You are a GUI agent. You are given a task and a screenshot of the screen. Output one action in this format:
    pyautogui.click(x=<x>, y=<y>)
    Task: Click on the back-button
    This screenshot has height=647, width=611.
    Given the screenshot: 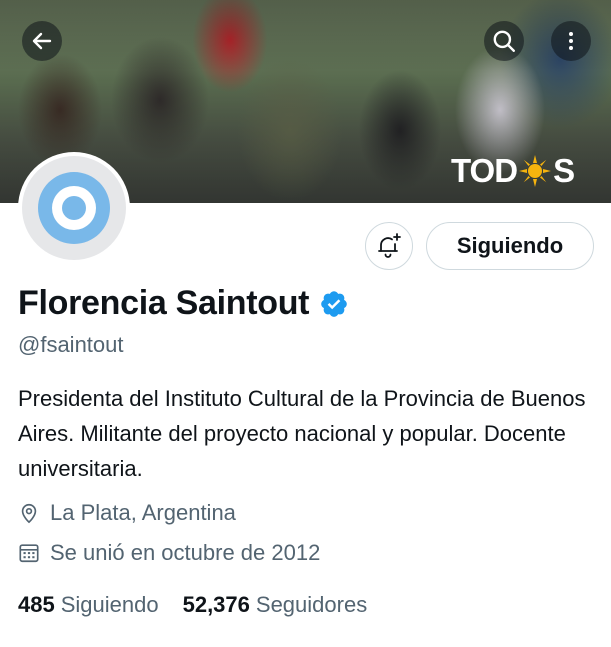 What is the action you would take?
    pyautogui.click(x=42, y=41)
    